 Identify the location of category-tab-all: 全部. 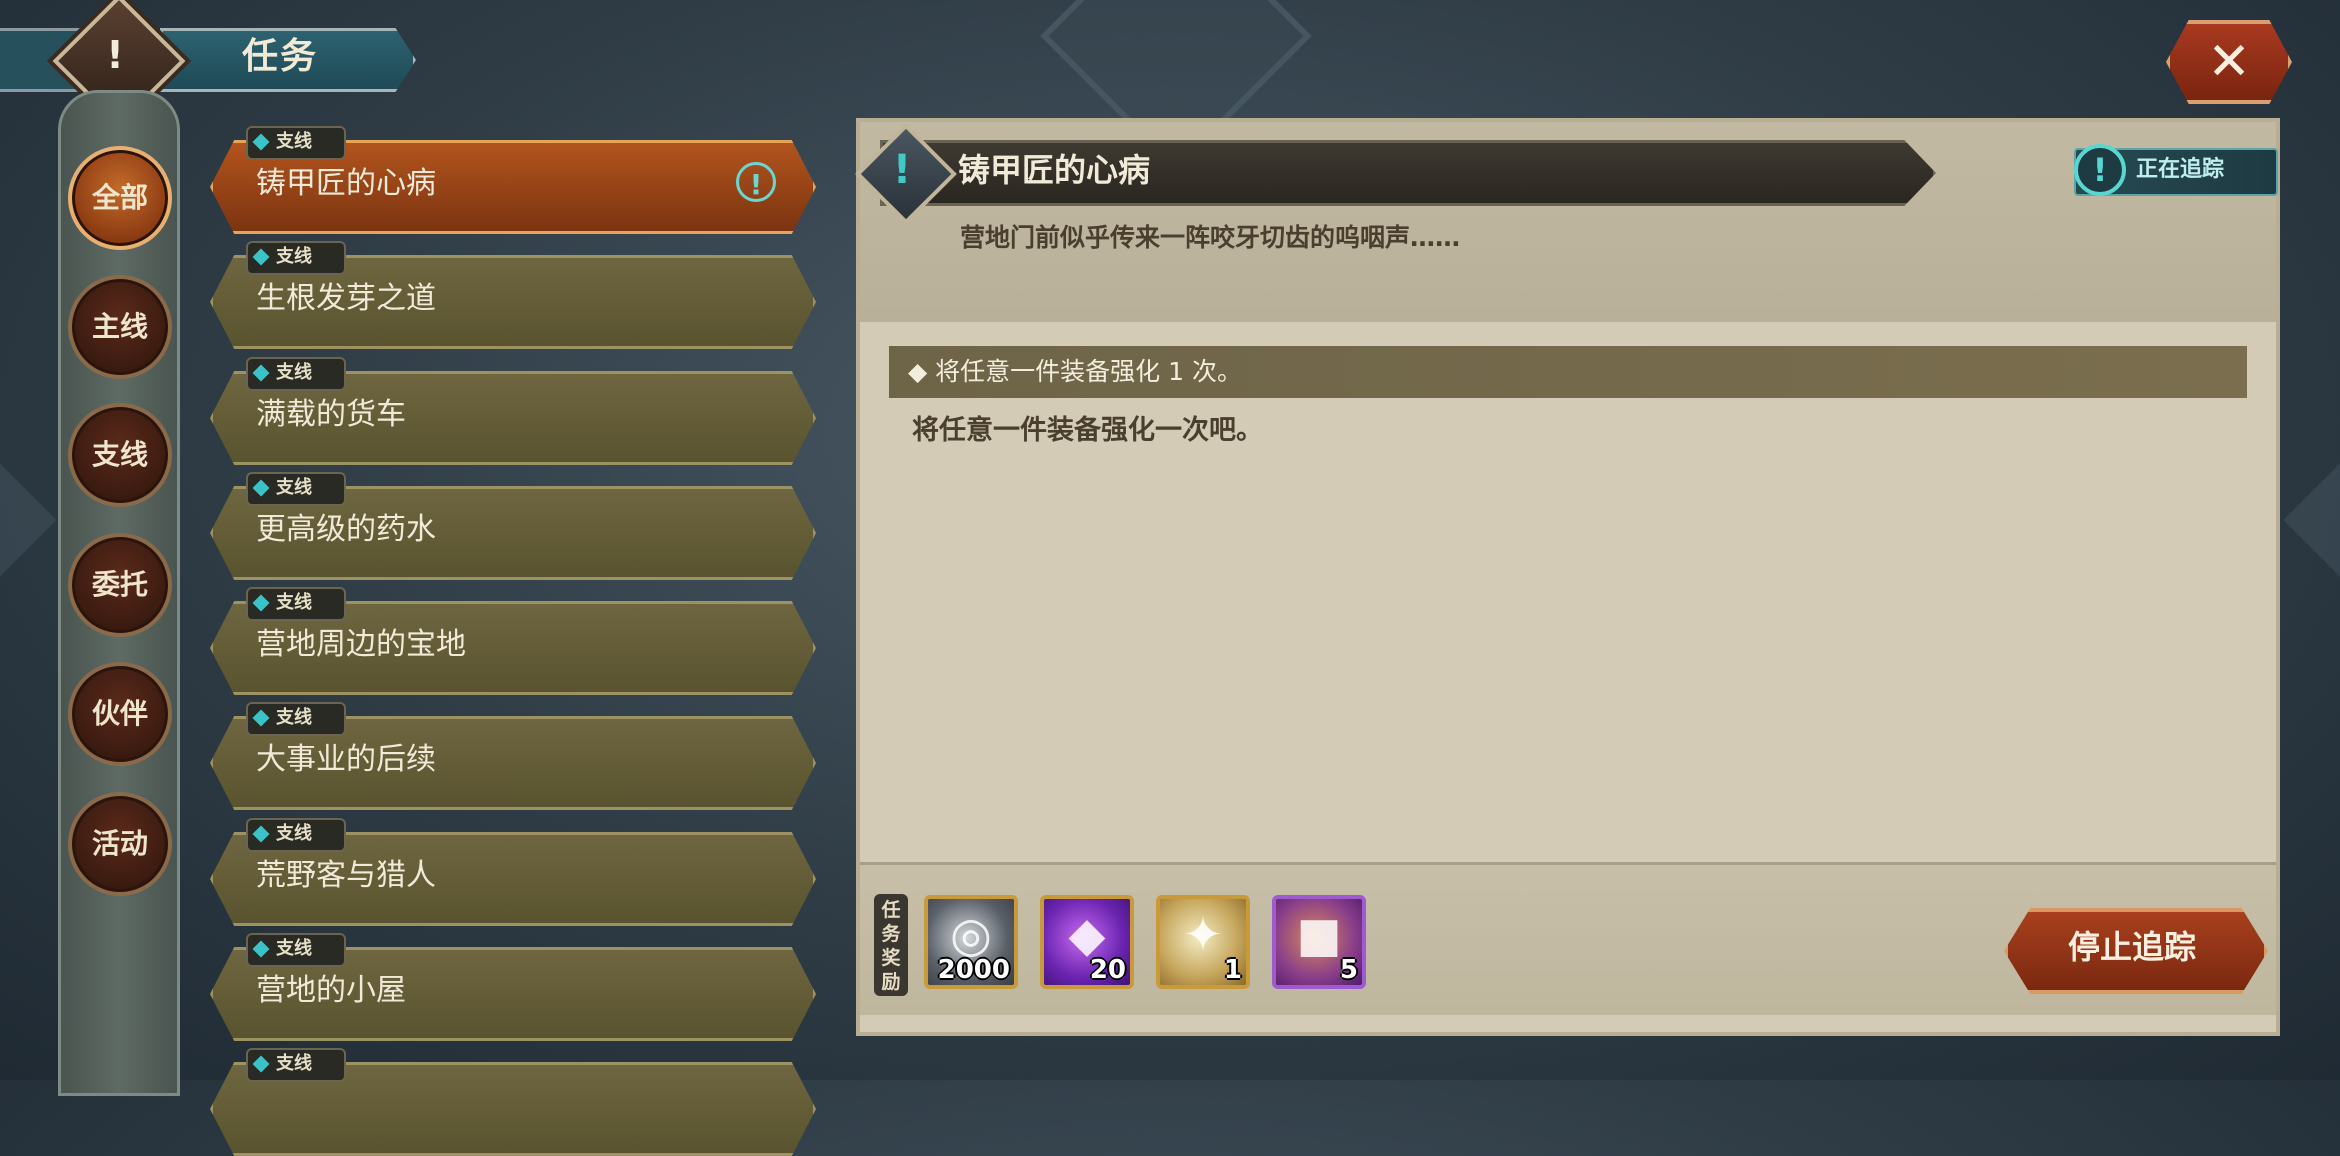
(120, 198).